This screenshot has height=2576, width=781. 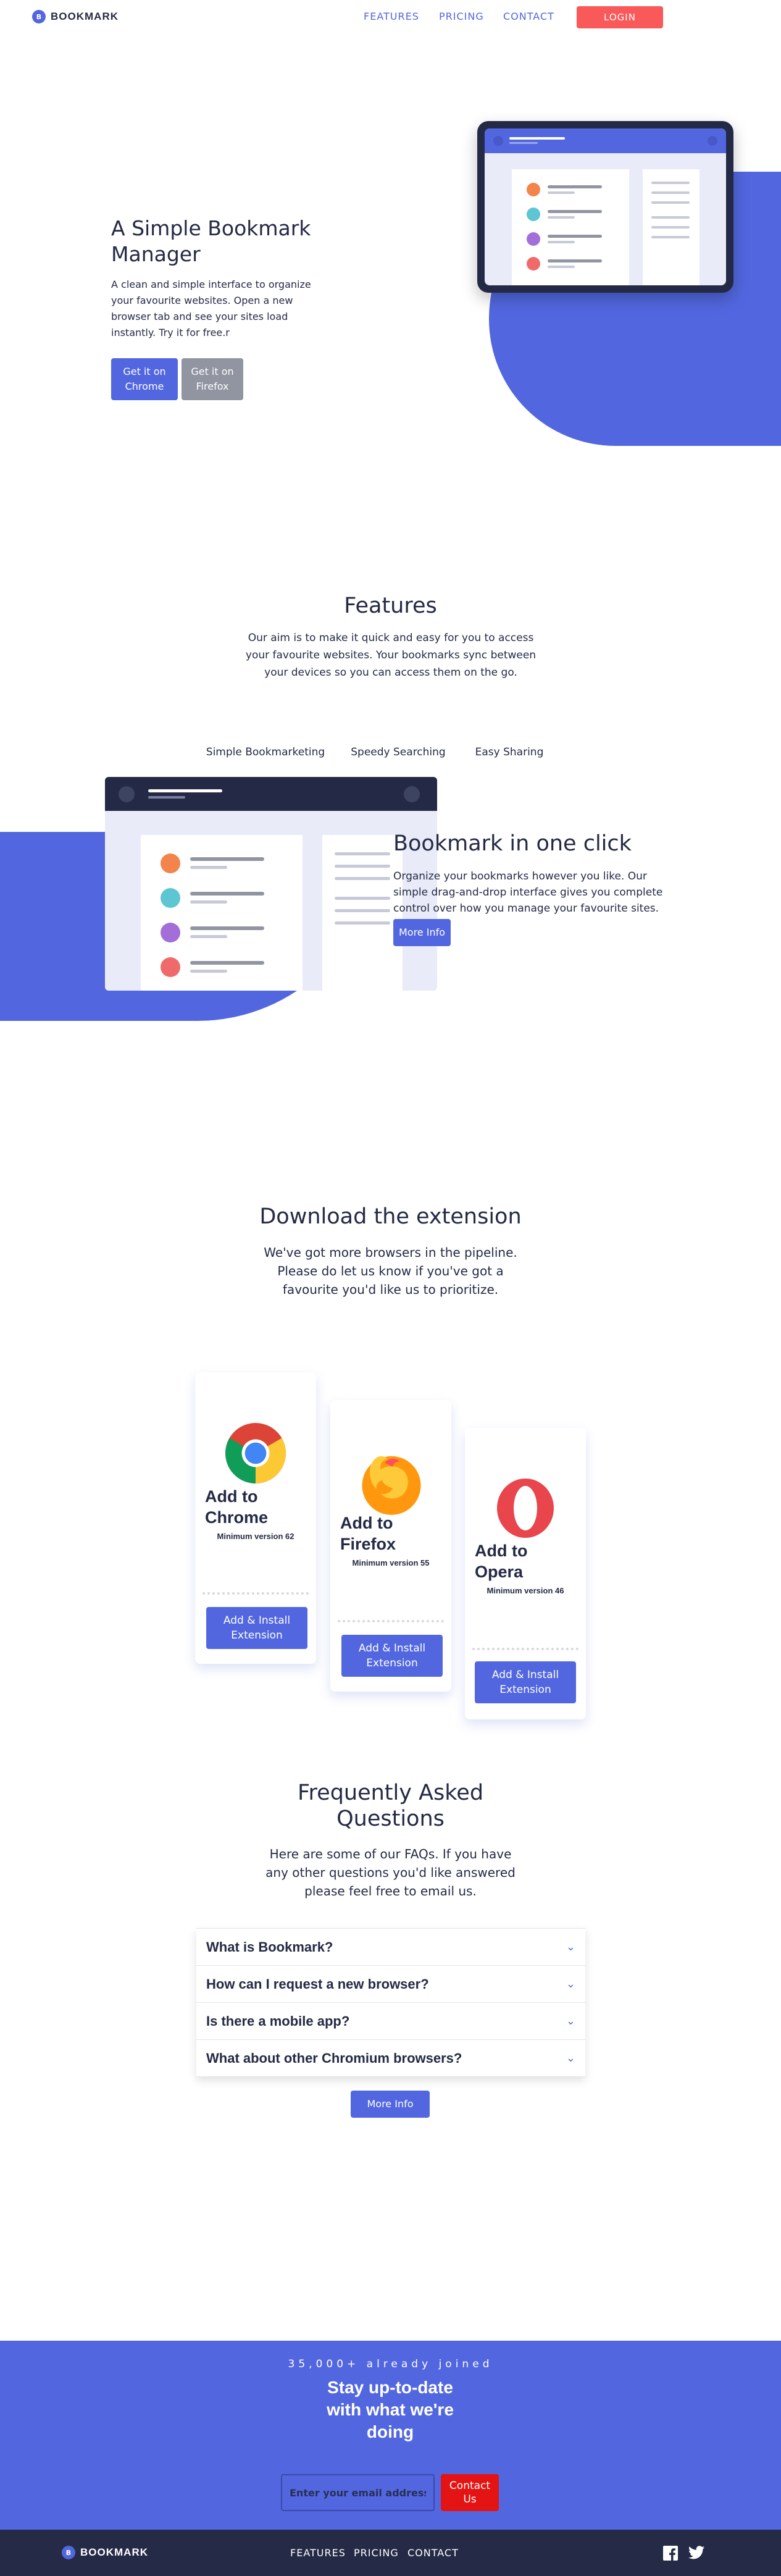 What do you see at coordinates (317, 1984) in the screenshot?
I see `faq-question: How can I request a new browser?` at bounding box center [317, 1984].